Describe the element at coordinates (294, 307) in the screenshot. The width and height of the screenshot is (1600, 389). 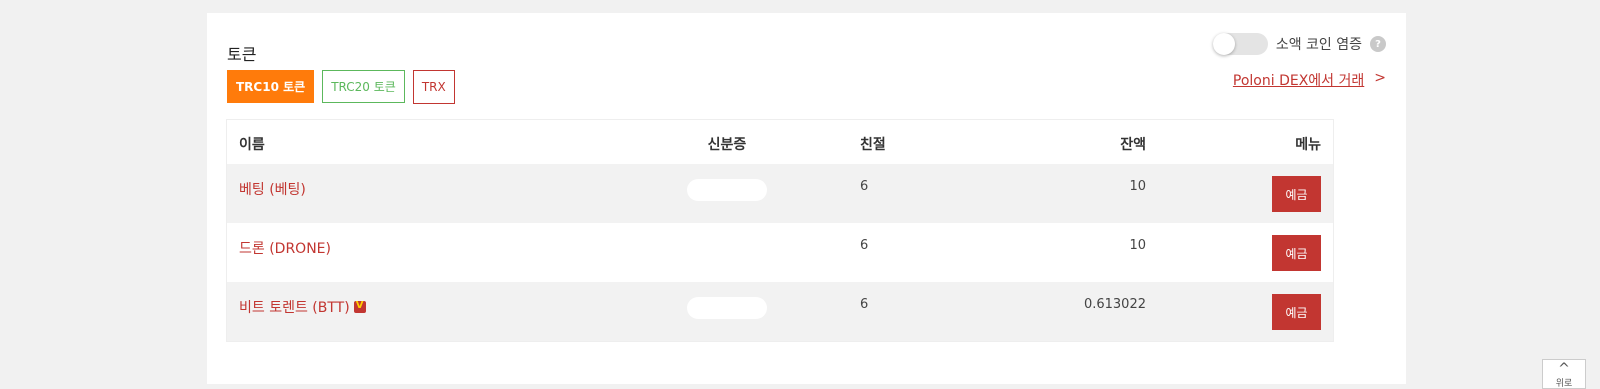
I see `token-name: 비트 토렌트 (BTT)` at that location.